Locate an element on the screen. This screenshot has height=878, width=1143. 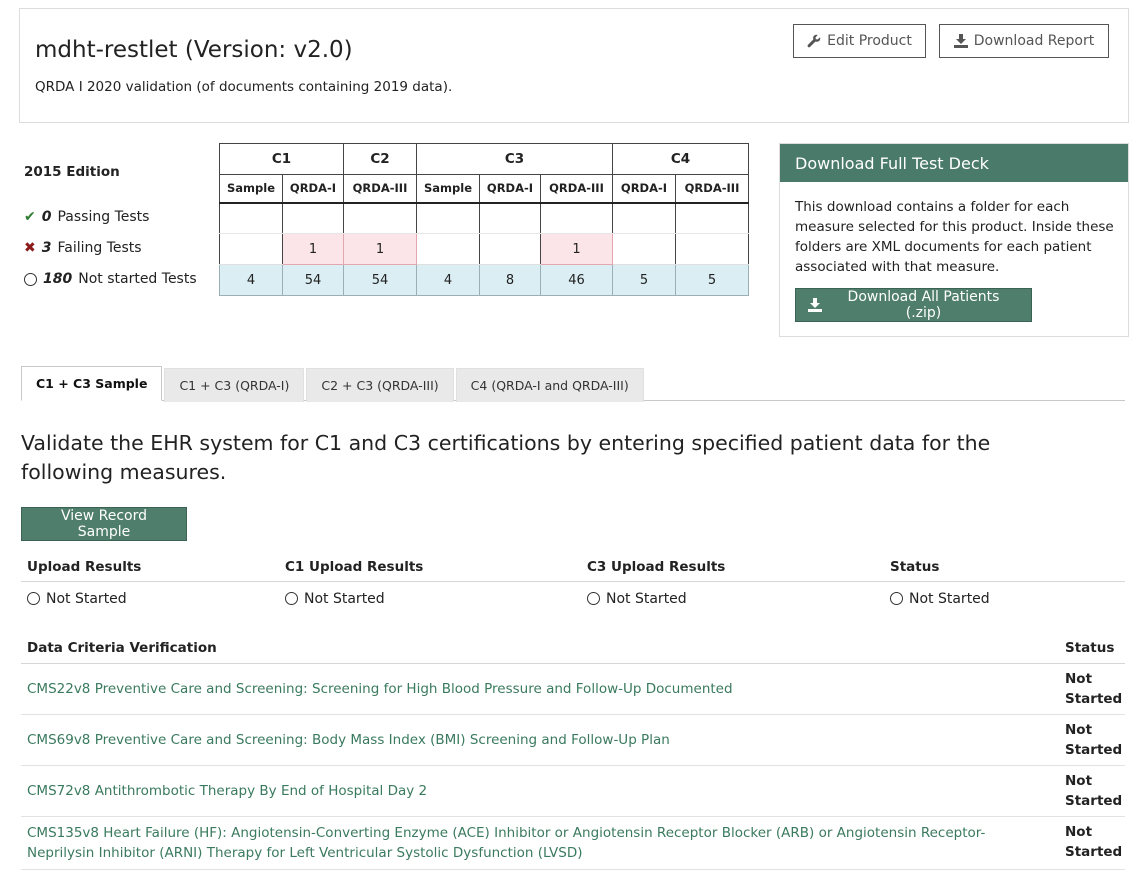
cross-icon: ✖ is located at coordinates (30, 248).